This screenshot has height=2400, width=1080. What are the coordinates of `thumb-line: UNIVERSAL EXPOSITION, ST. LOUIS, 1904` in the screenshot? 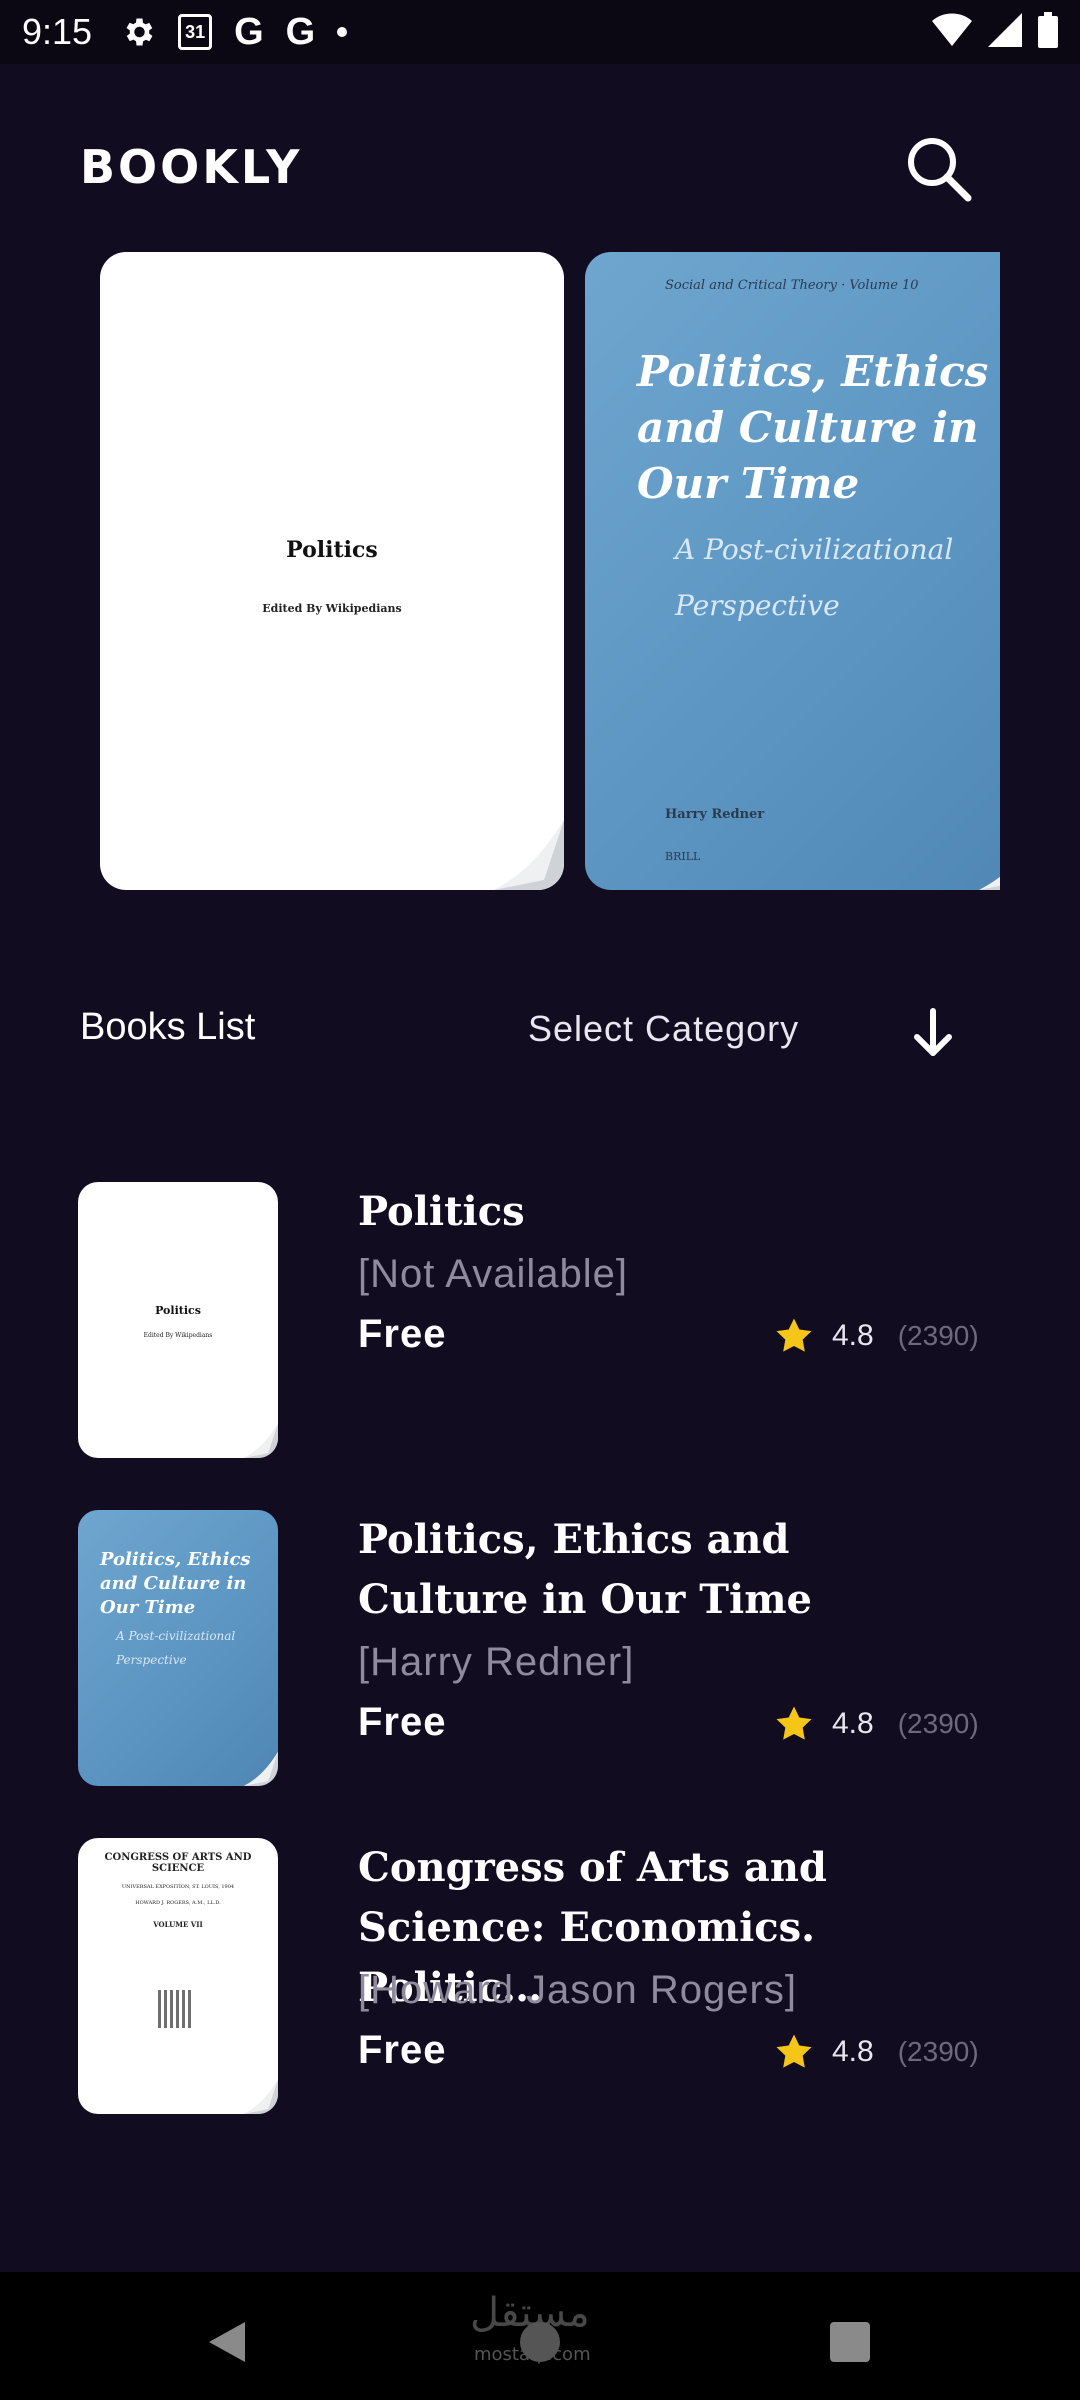 It's located at (178, 1887).